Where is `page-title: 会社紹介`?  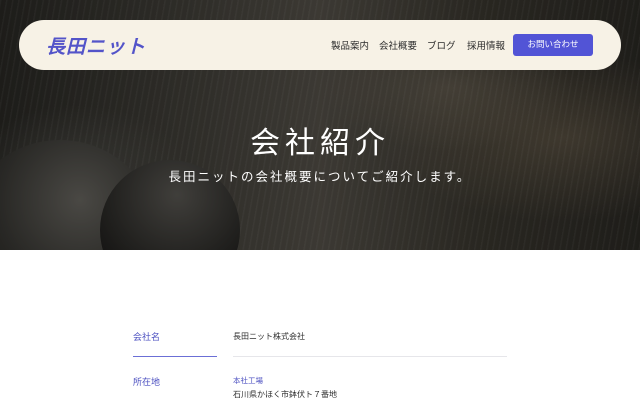 page-title: 会社紹介 is located at coordinates (320, 143).